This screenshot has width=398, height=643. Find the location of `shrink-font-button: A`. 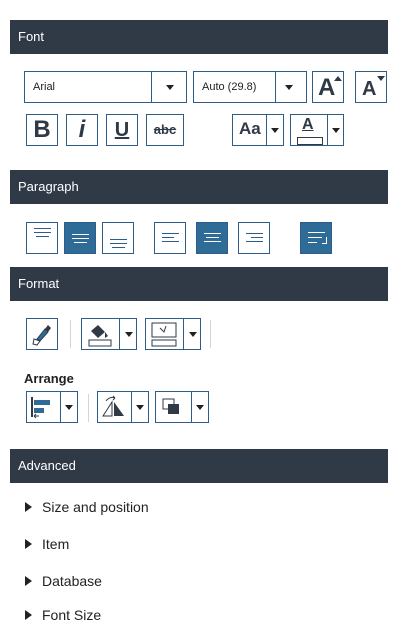

shrink-font-button: A is located at coordinates (371, 87).